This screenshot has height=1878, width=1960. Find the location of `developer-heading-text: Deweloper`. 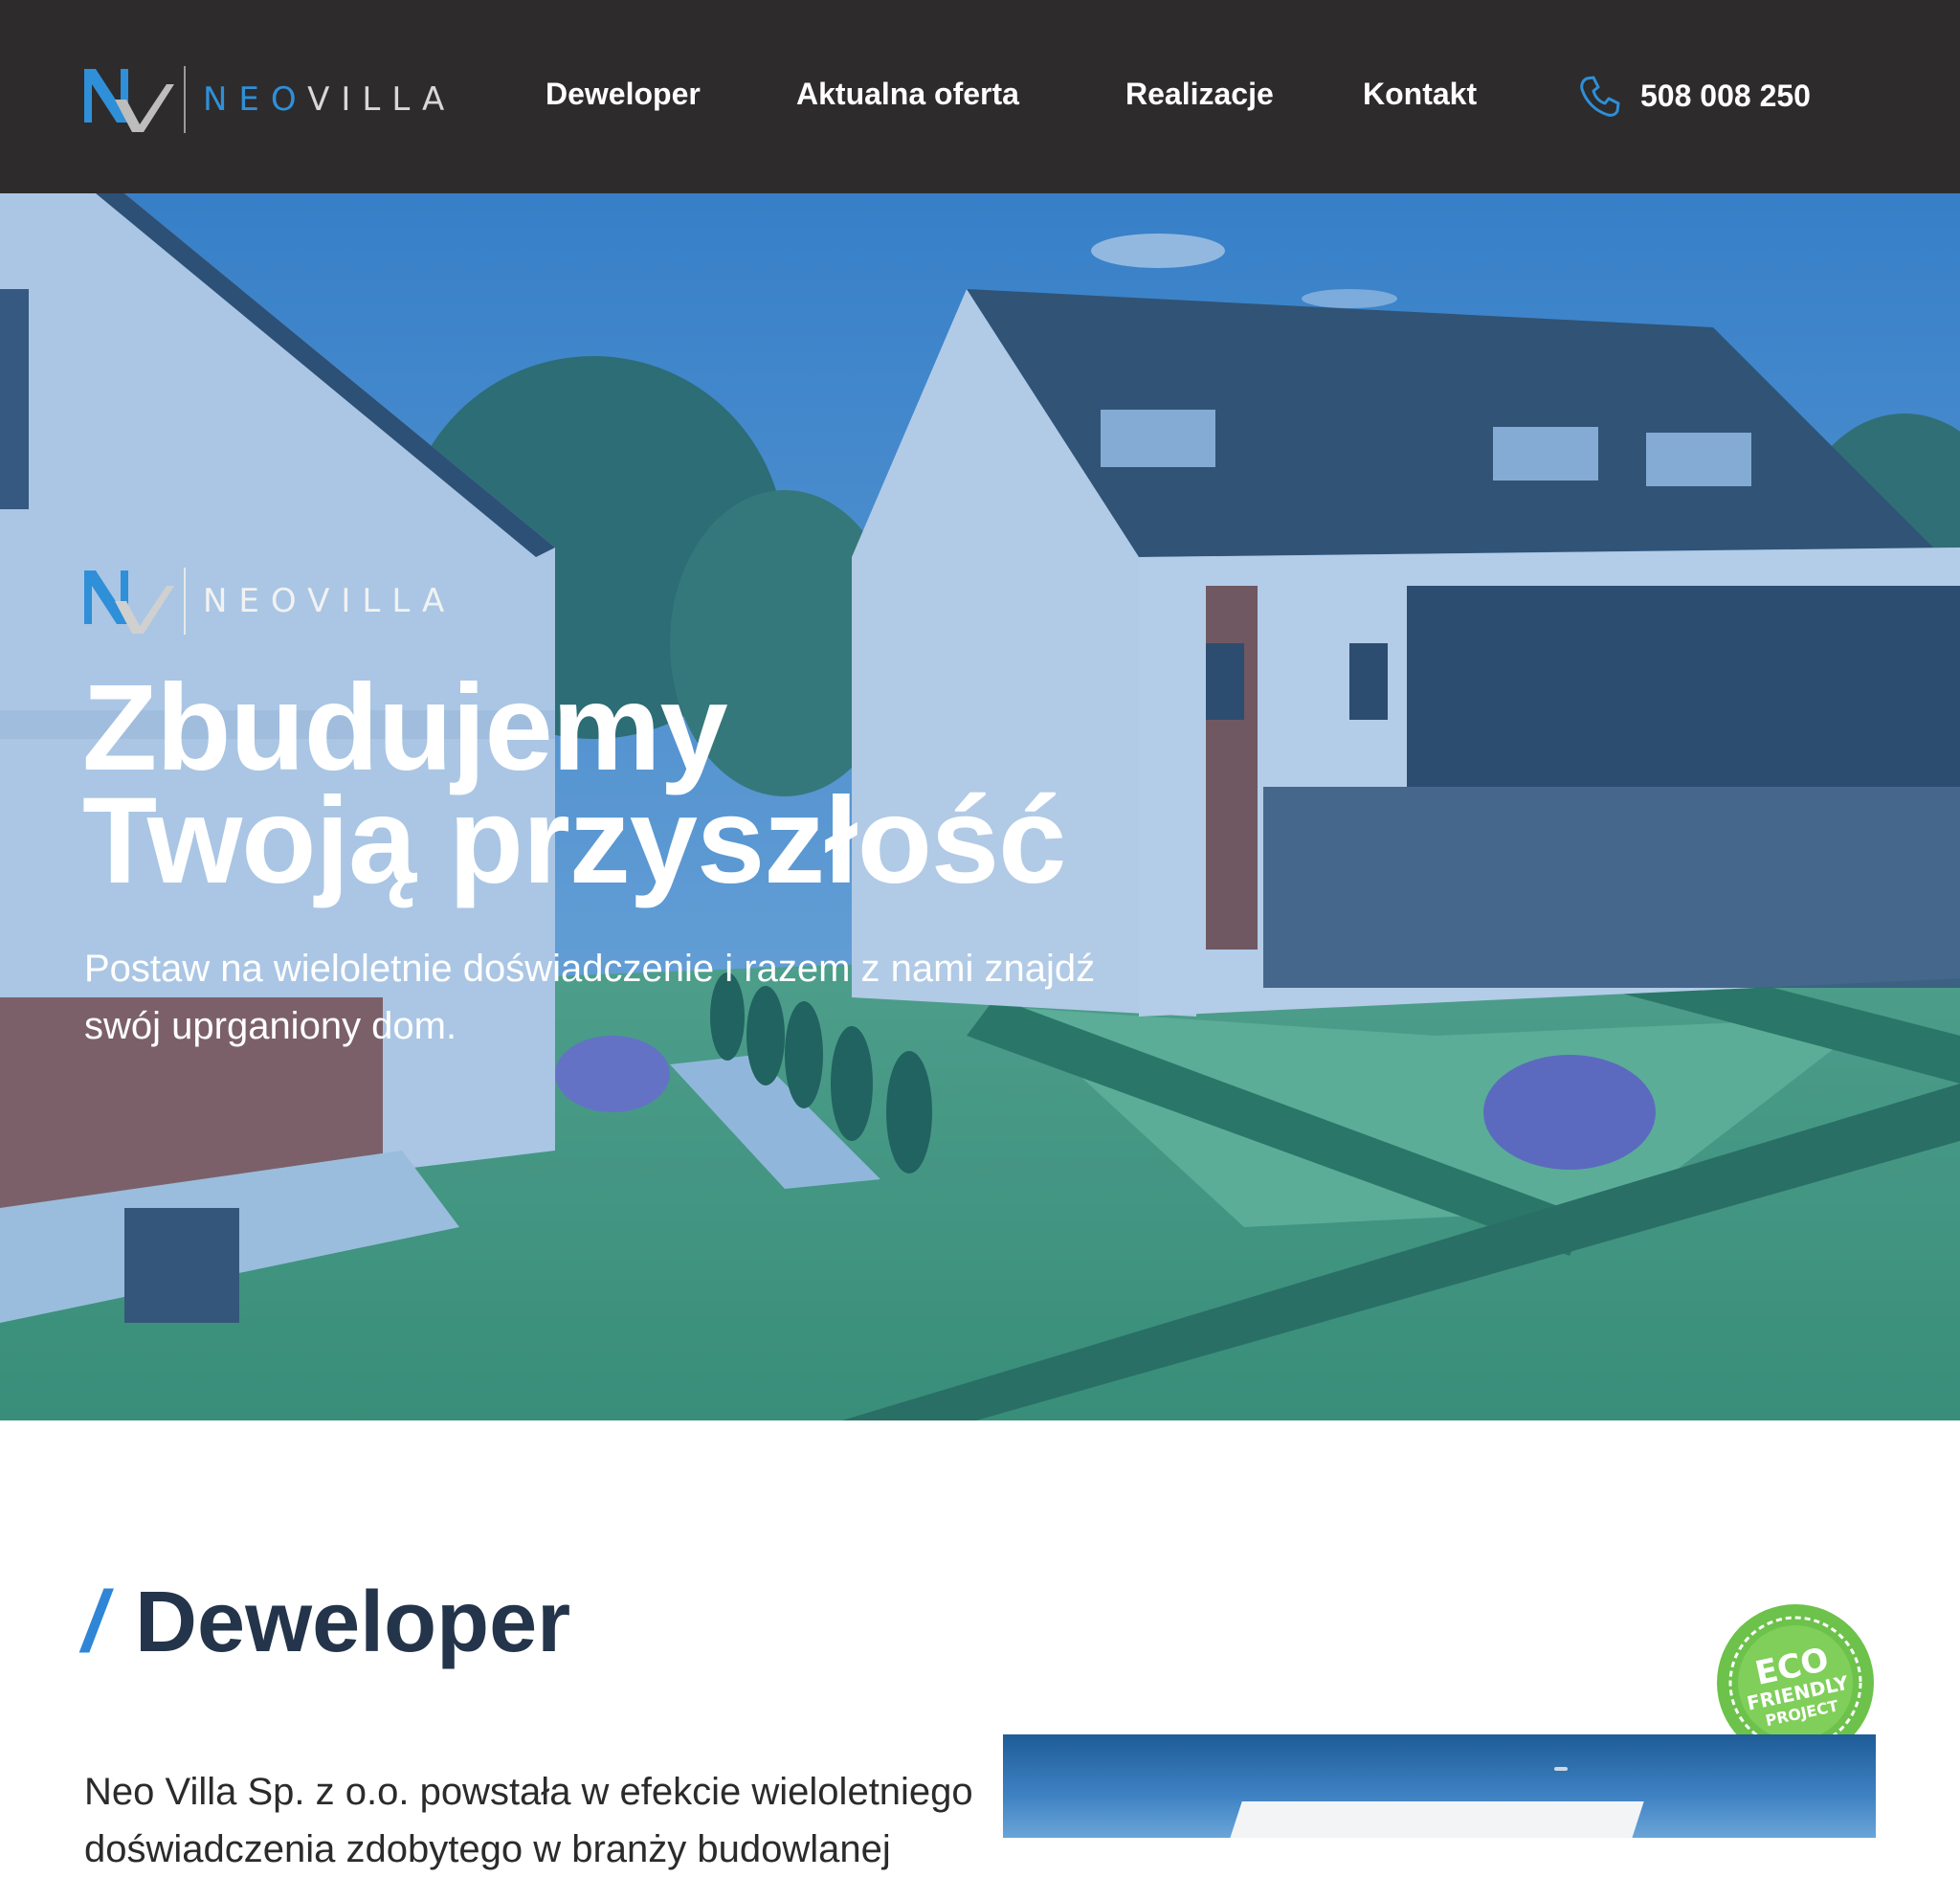

developer-heading-text: Deweloper is located at coordinates (353, 1622).